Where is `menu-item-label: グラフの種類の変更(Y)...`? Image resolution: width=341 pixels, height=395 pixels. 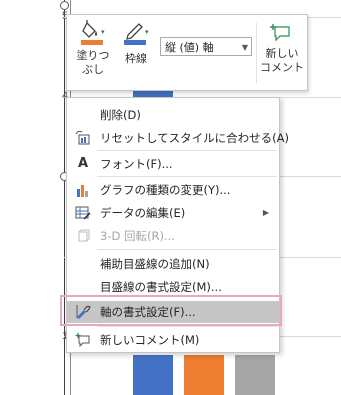 menu-item-label: グラフの種類の変更(Y)... is located at coordinates (165, 190).